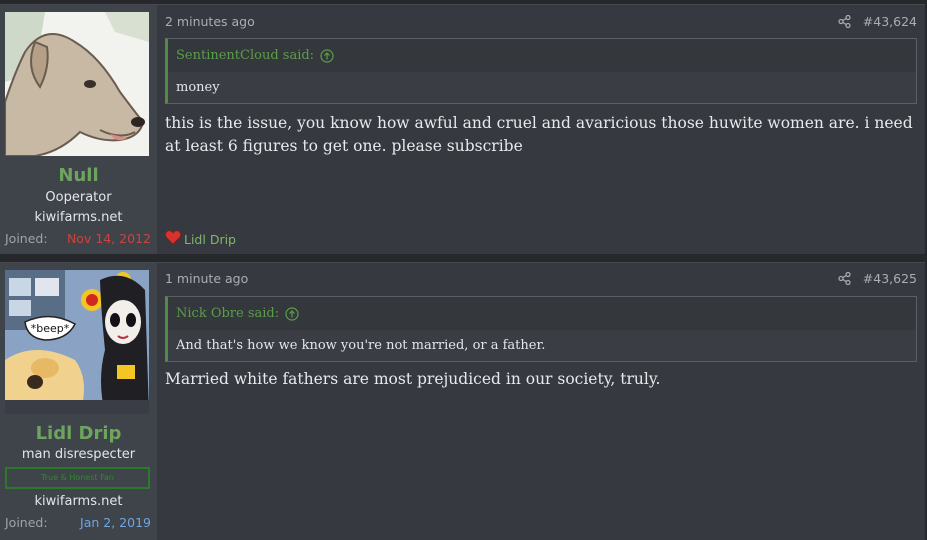 This screenshot has width=927, height=540. Describe the element at coordinates (210, 239) in the screenshot. I see `reaction-user: Lidl Drip` at that location.